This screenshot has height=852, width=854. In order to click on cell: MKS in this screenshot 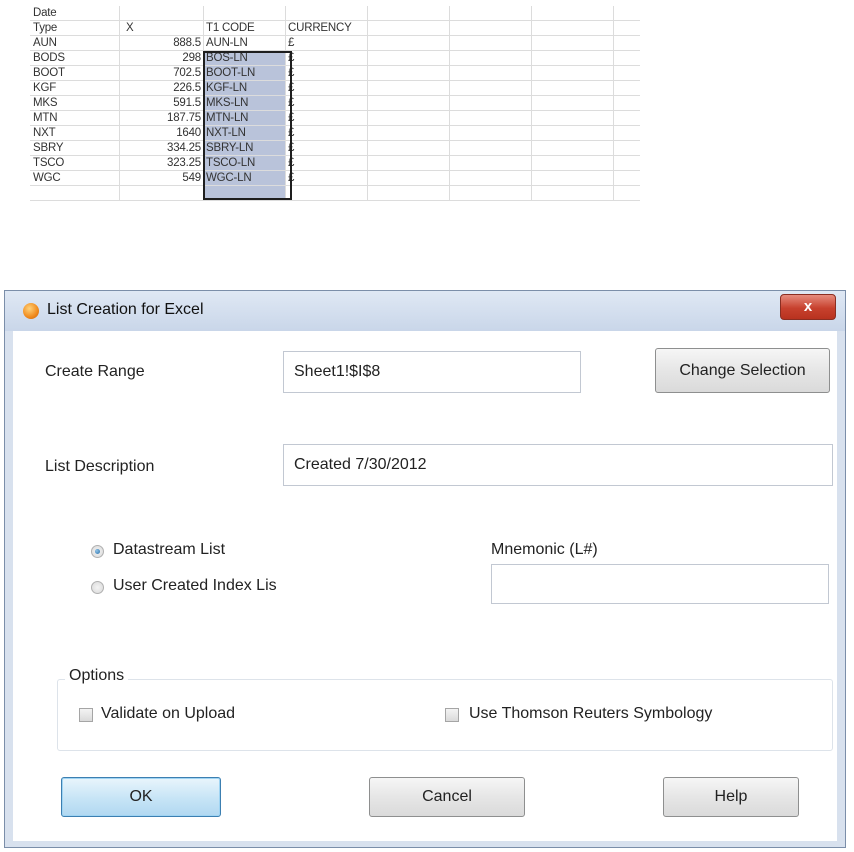, I will do `click(75, 103)`.